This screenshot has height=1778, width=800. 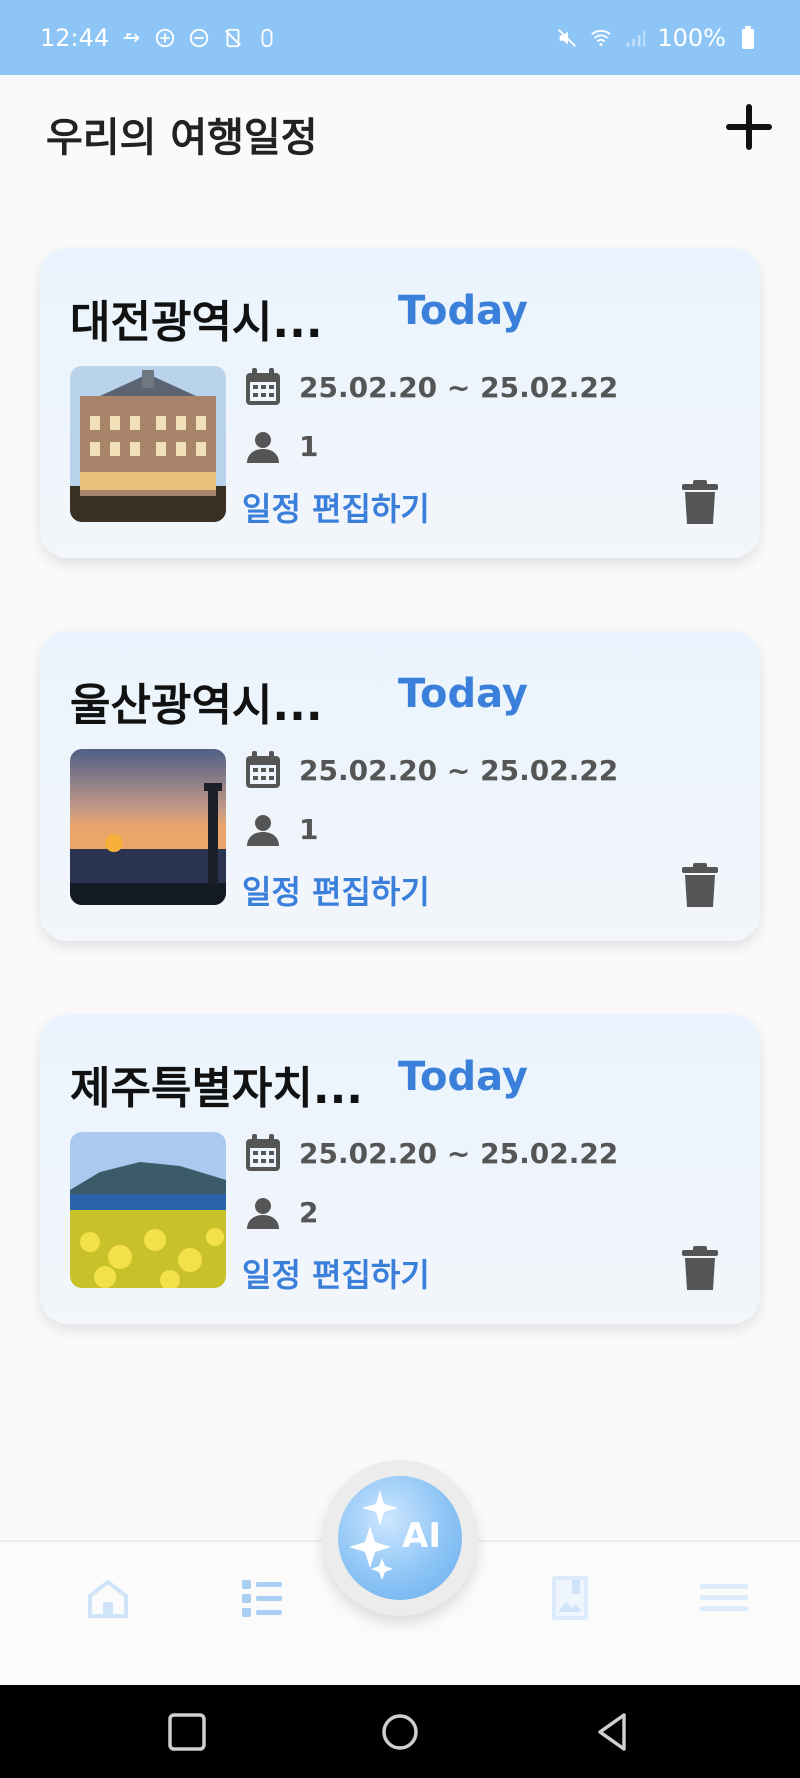 What do you see at coordinates (567, 38) in the screenshot?
I see `mute-icon` at bounding box center [567, 38].